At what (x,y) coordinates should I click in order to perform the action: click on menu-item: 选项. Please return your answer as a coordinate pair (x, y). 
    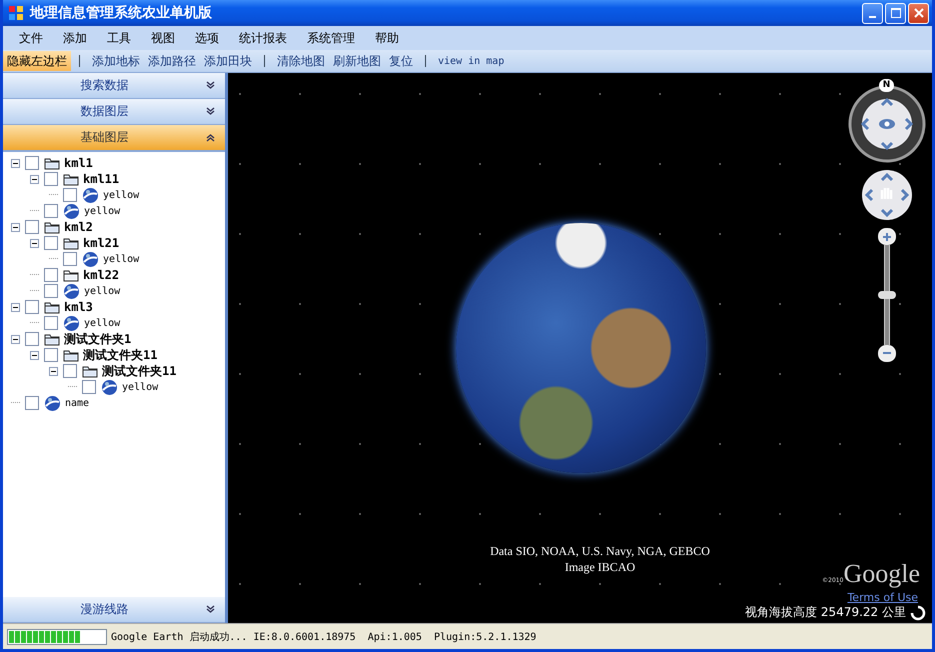
    Looking at the image, I should click on (207, 38).